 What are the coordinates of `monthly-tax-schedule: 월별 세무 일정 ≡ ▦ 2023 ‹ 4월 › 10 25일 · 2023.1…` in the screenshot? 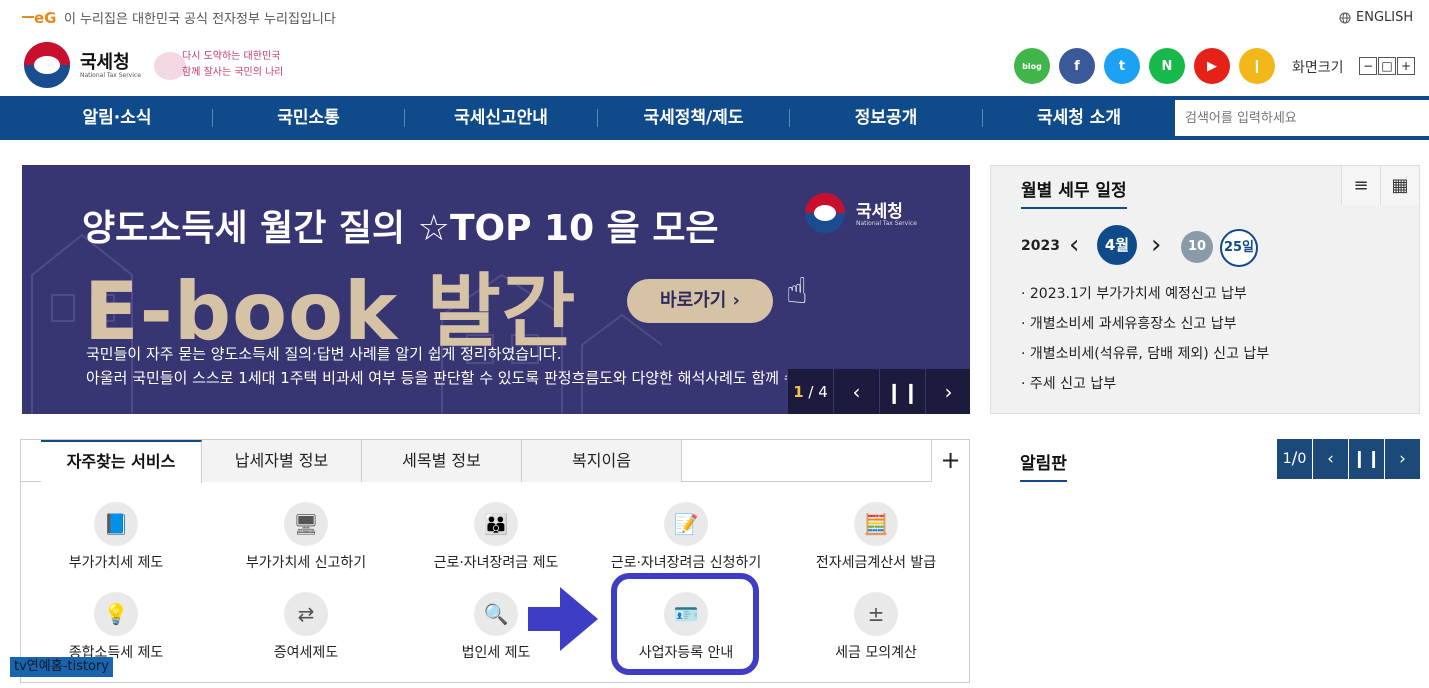 It's located at (1205, 289).